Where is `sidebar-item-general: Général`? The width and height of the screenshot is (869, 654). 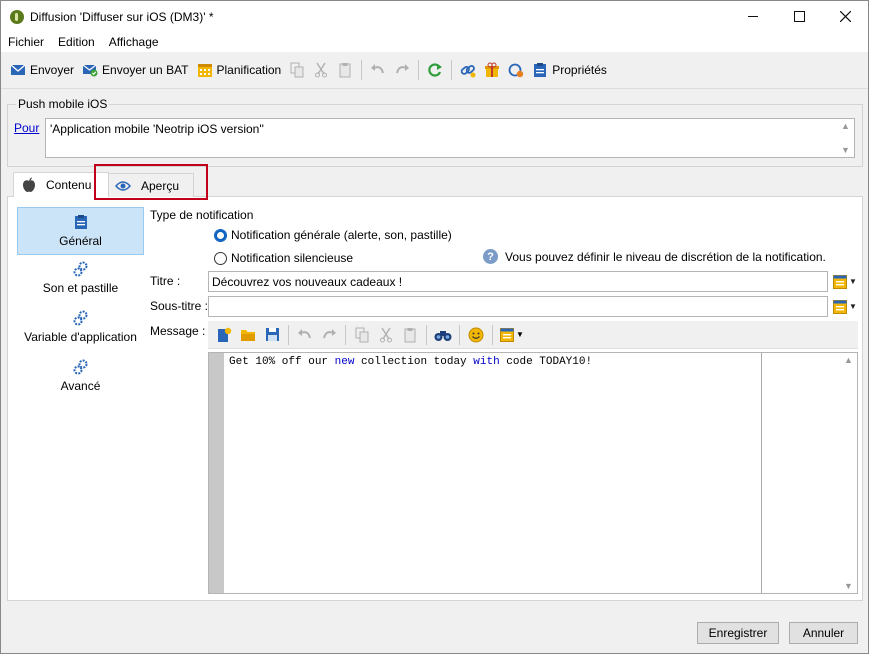
sidebar-item-general: Général is located at coordinates (80, 231).